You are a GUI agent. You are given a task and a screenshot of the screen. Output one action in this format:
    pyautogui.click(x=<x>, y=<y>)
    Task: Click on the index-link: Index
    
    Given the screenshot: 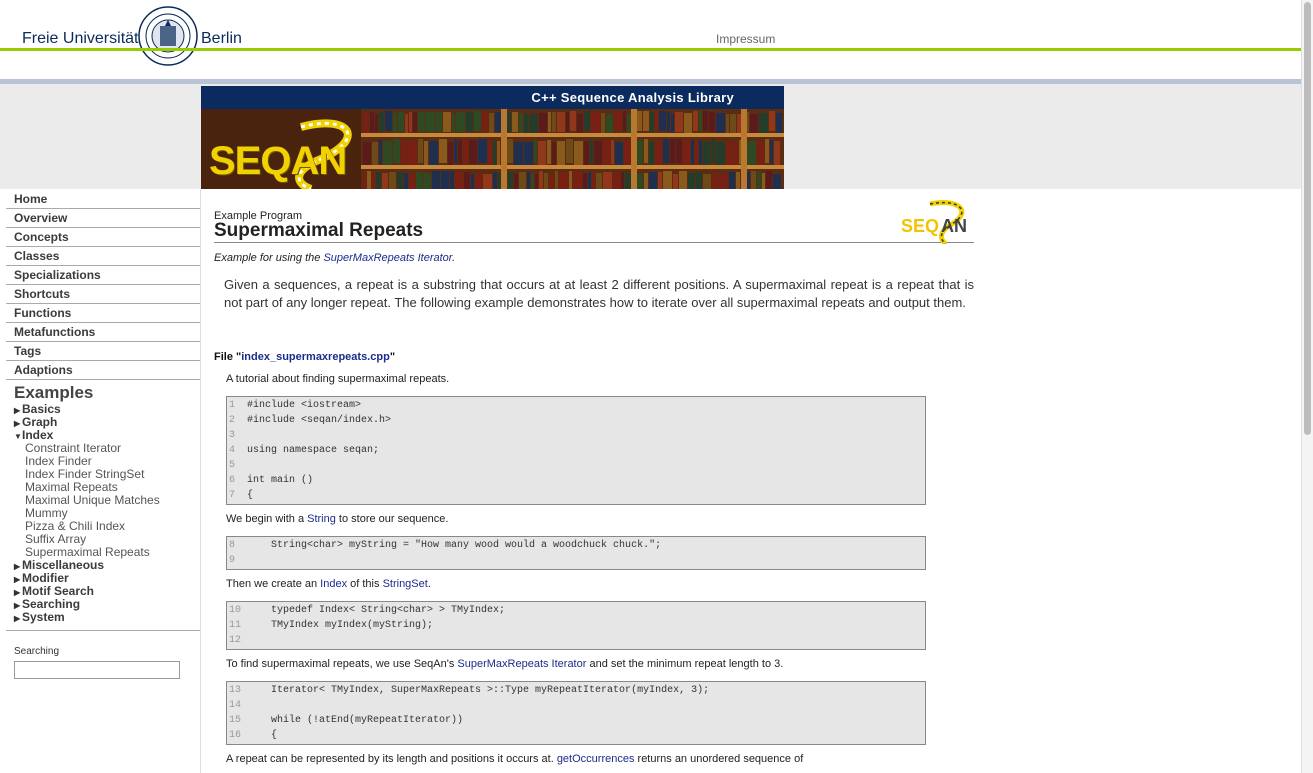 What is the action you would take?
    pyautogui.click(x=333, y=584)
    